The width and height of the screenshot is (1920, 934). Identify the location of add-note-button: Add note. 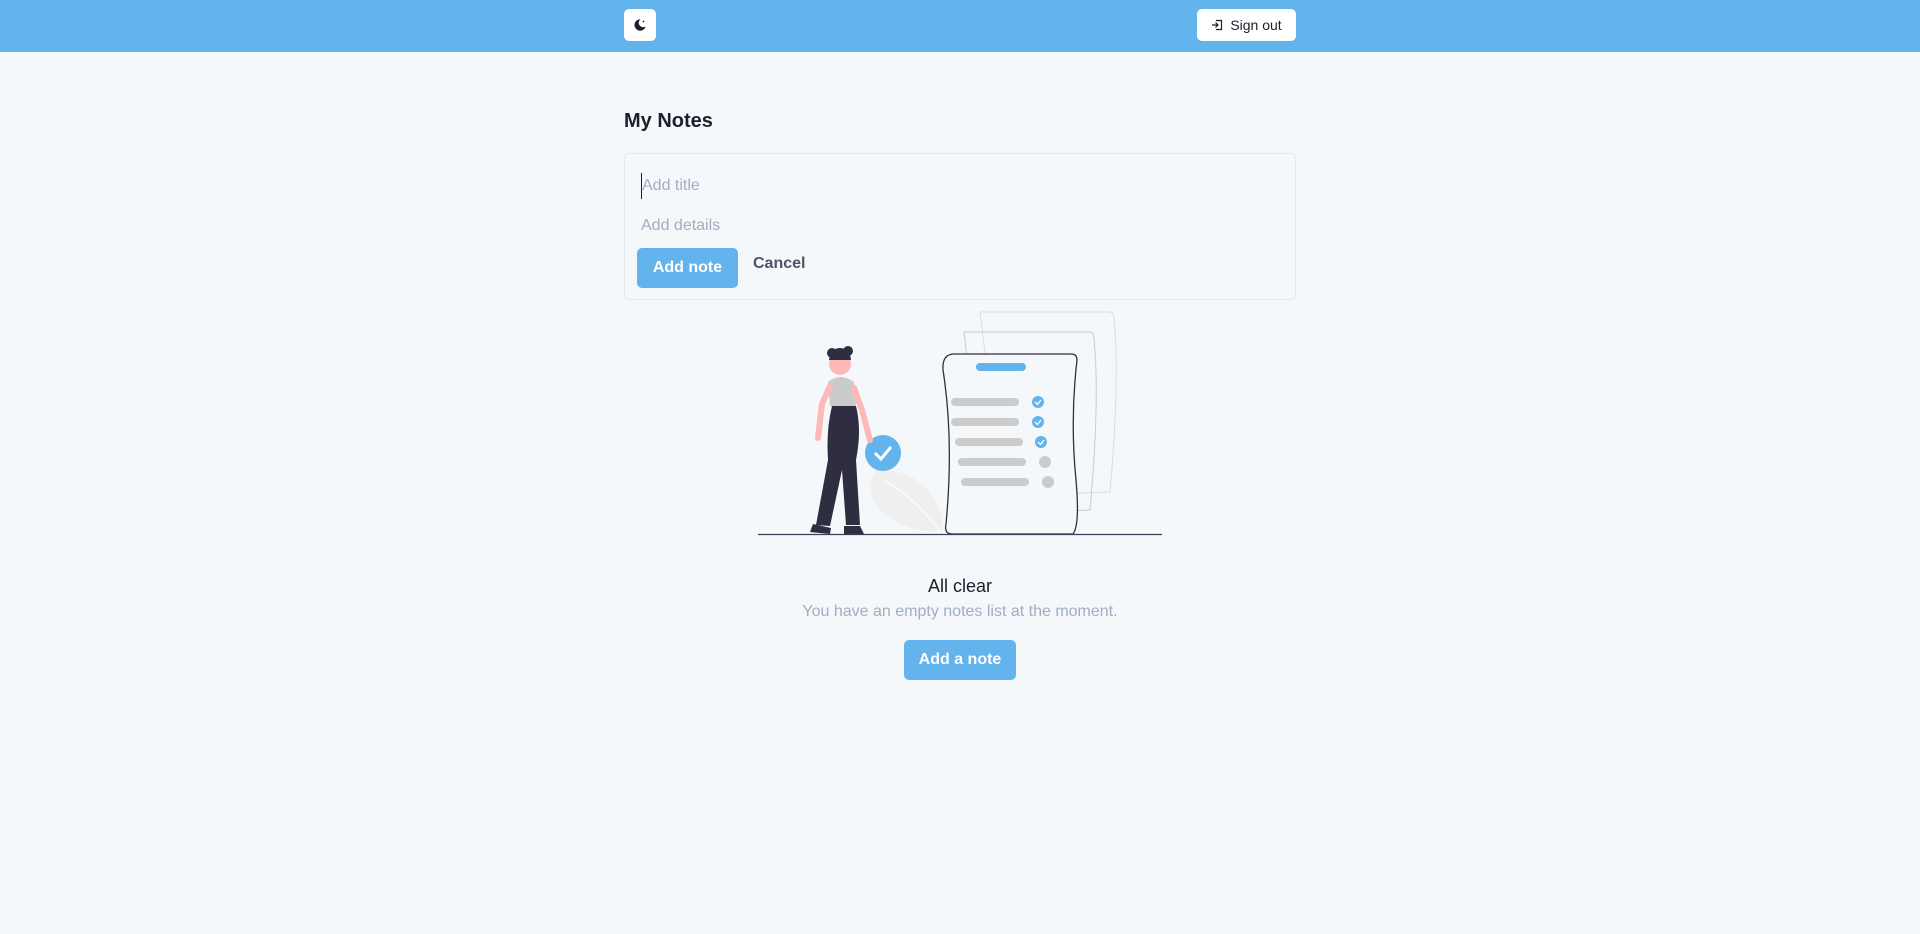
(687, 268).